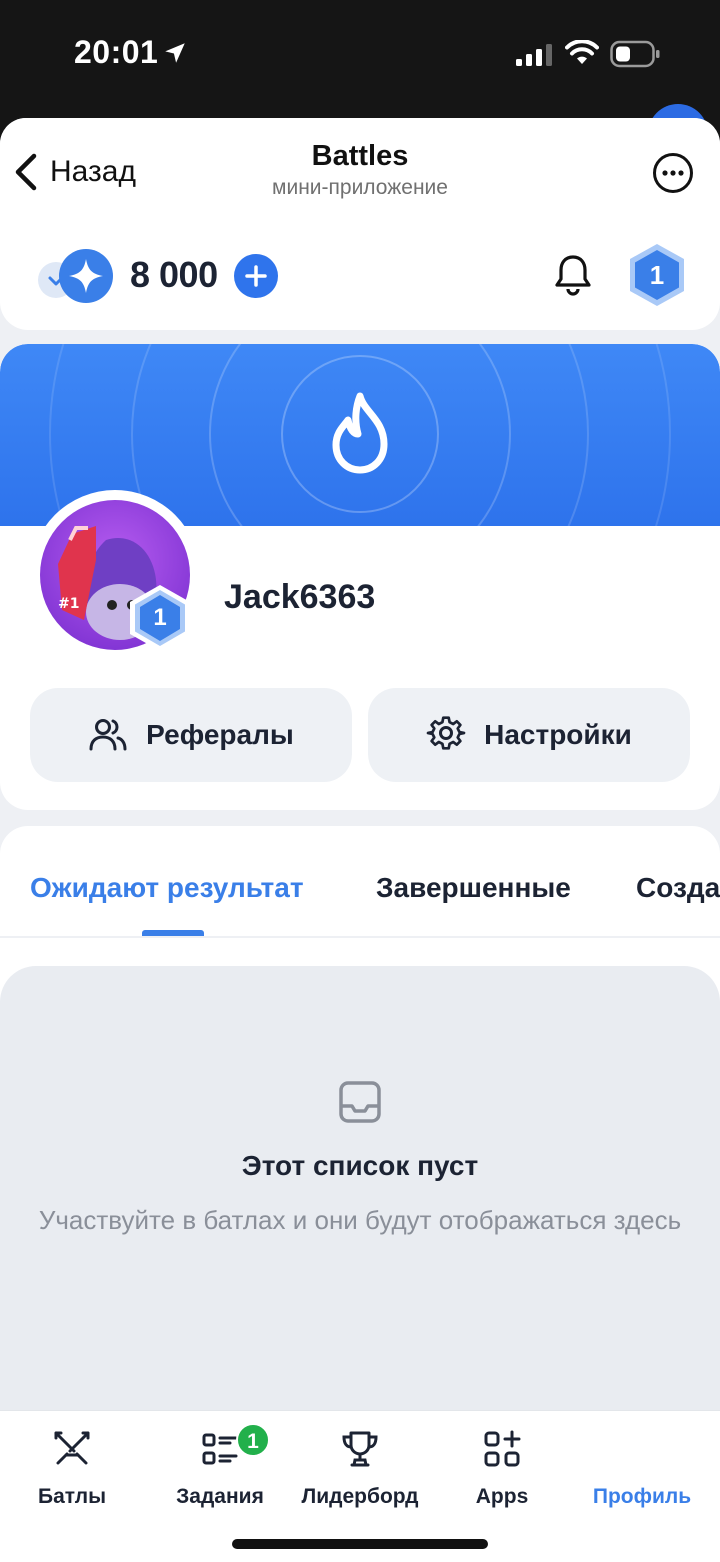 The width and height of the screenshot is (720, 1562). What do you see at coordinates (446, 733) in the screenshot?
I see `gear-icon` at bounding box center [446, 733].